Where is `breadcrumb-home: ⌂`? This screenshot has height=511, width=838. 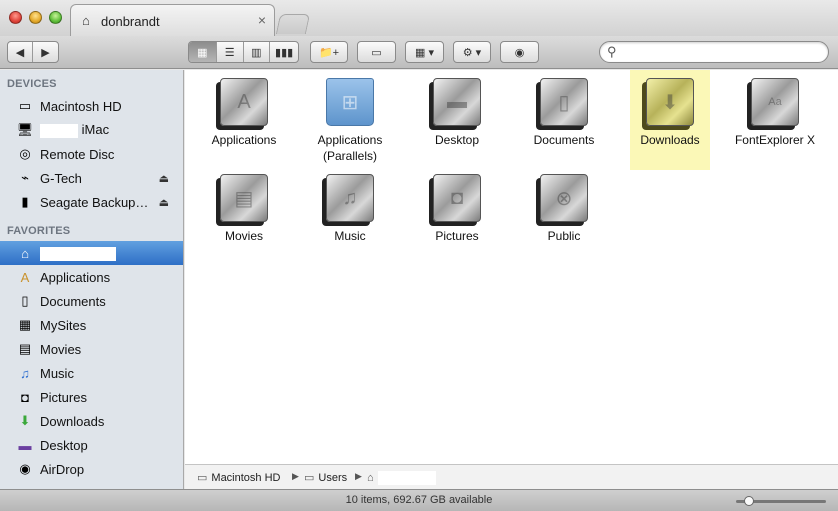 breadcrumb-home: ⌂ is located at coordinates (401, 478).